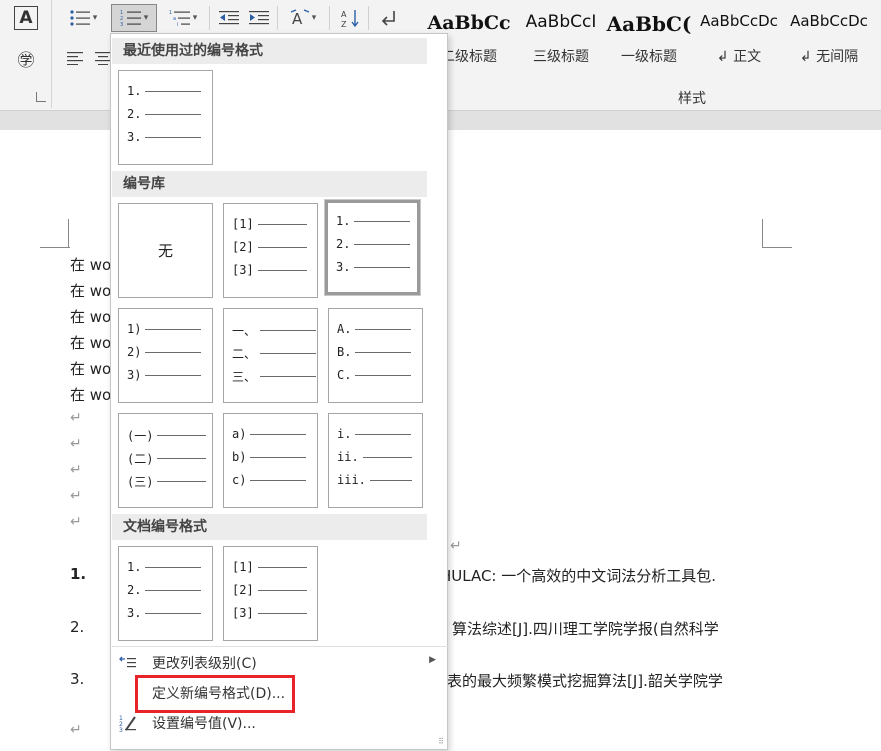  Describe the element at coordinates (374, 375) in the screenshot. I see `numbering-sample-row: C.` at that location.